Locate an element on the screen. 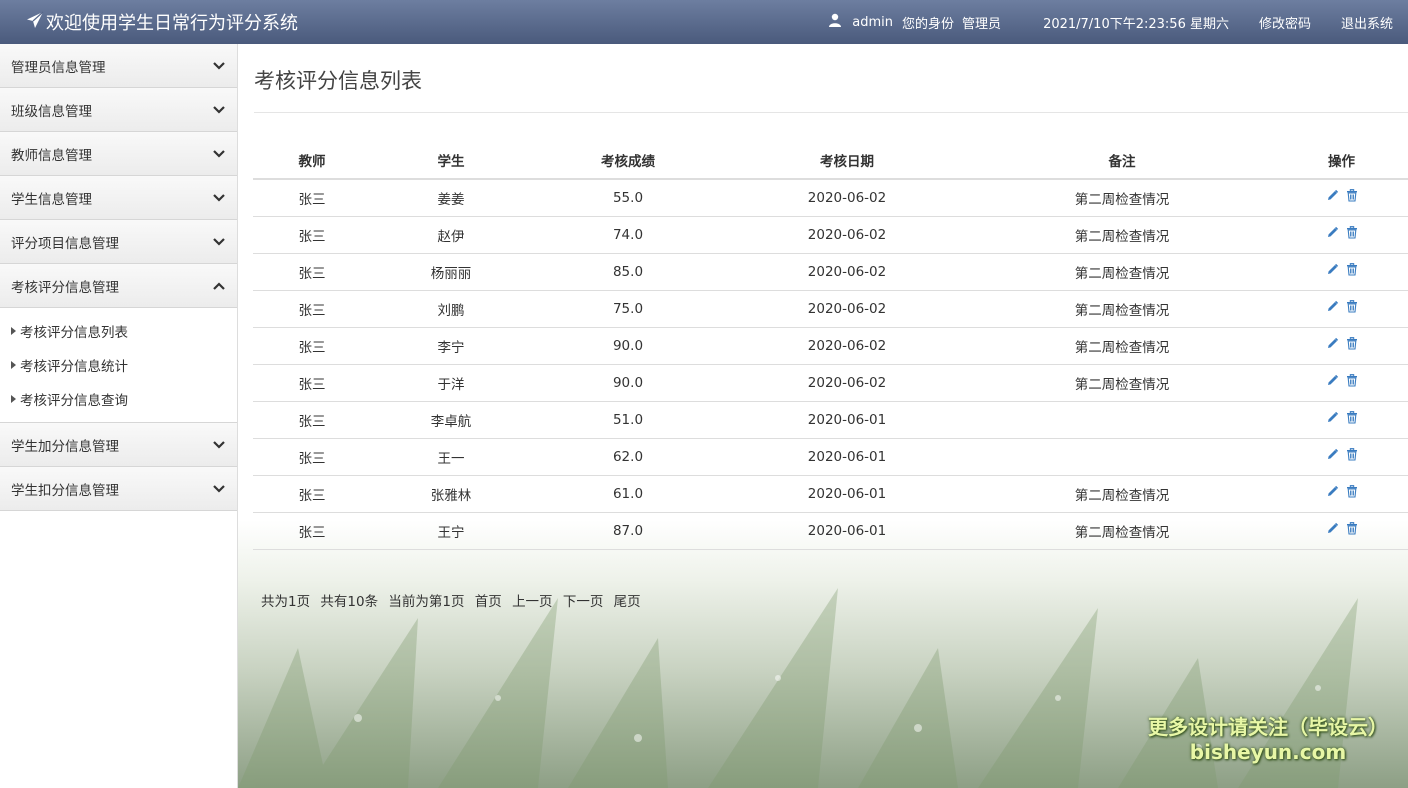 This screenshot has width=1408, height=788. submenu-item-label: 考核评分信息查询 is located at coordinates (74, 401).